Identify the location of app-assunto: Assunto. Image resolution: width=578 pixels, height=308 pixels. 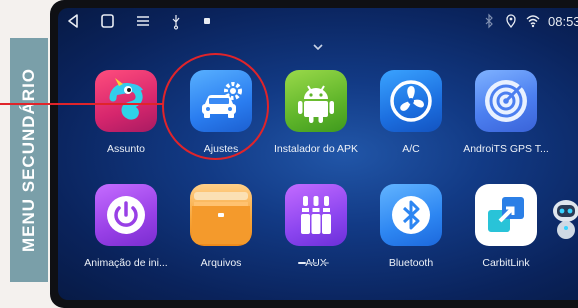
(126, 112).